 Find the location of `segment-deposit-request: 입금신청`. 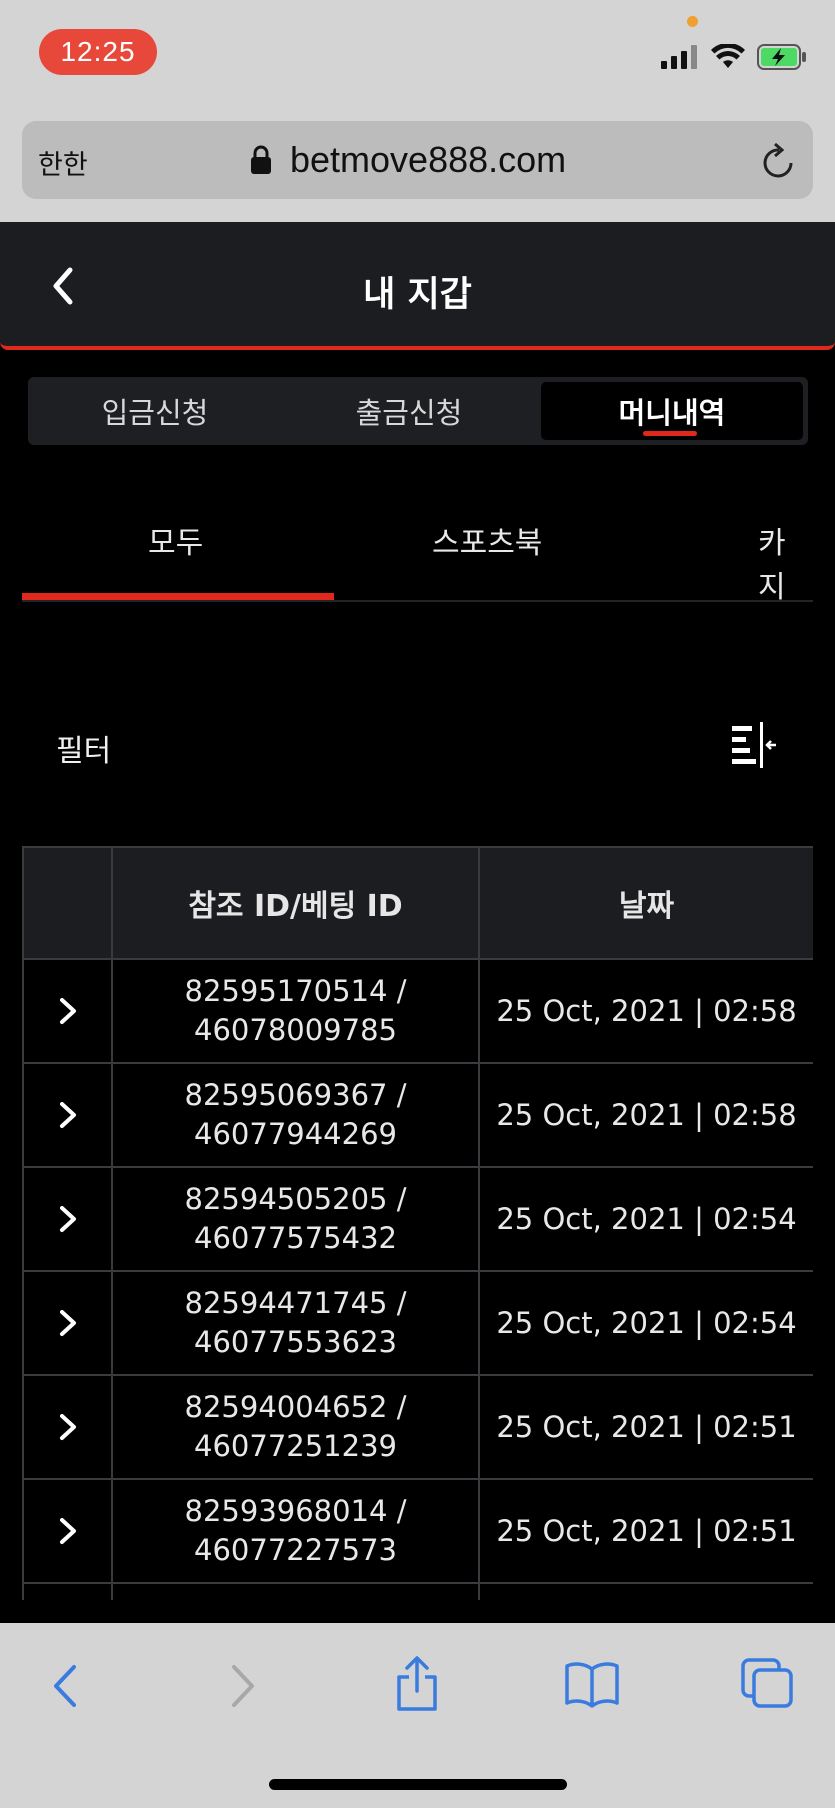

segment-deposit-request: 입금신청 is located at coordinates (155, 411).